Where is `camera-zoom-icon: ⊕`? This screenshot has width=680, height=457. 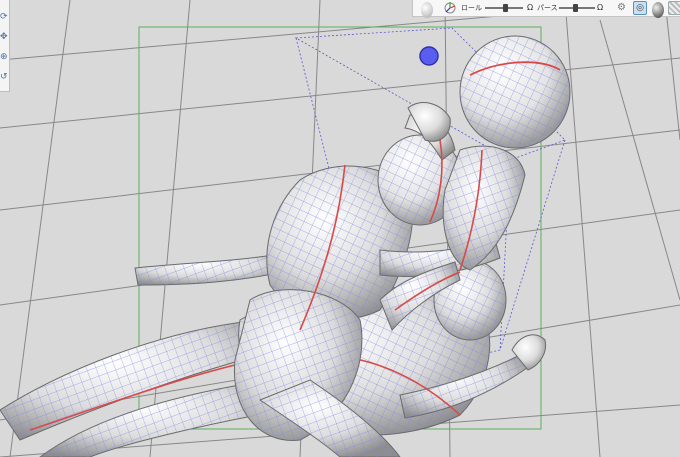
camera-zoom-icon: ⊕ is located at coordinates (4, 57).